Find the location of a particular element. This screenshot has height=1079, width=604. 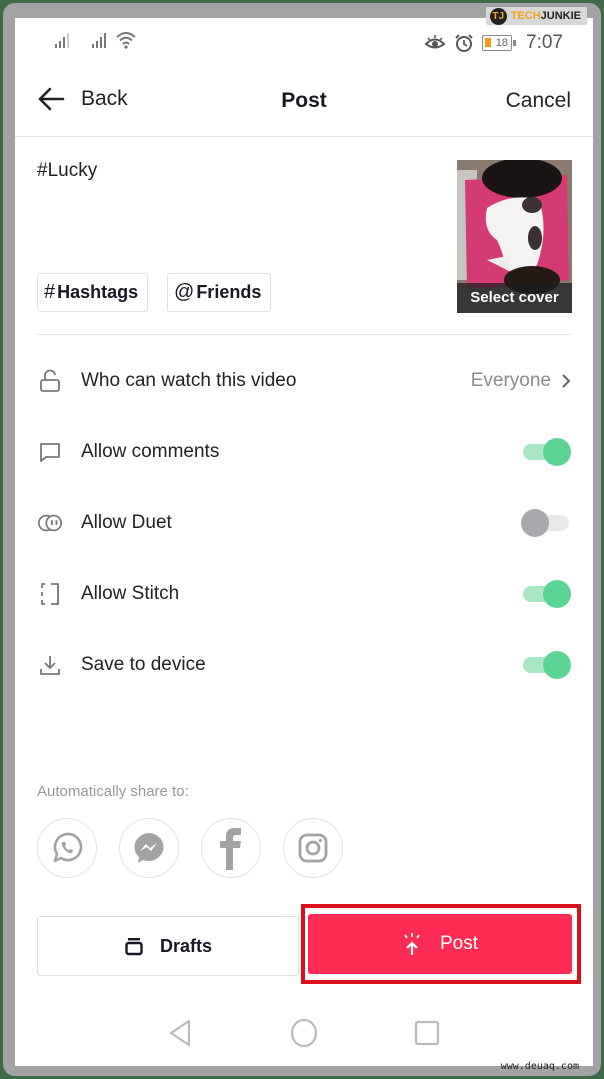

nav-recents-button is located at coordinates (427, 1033).